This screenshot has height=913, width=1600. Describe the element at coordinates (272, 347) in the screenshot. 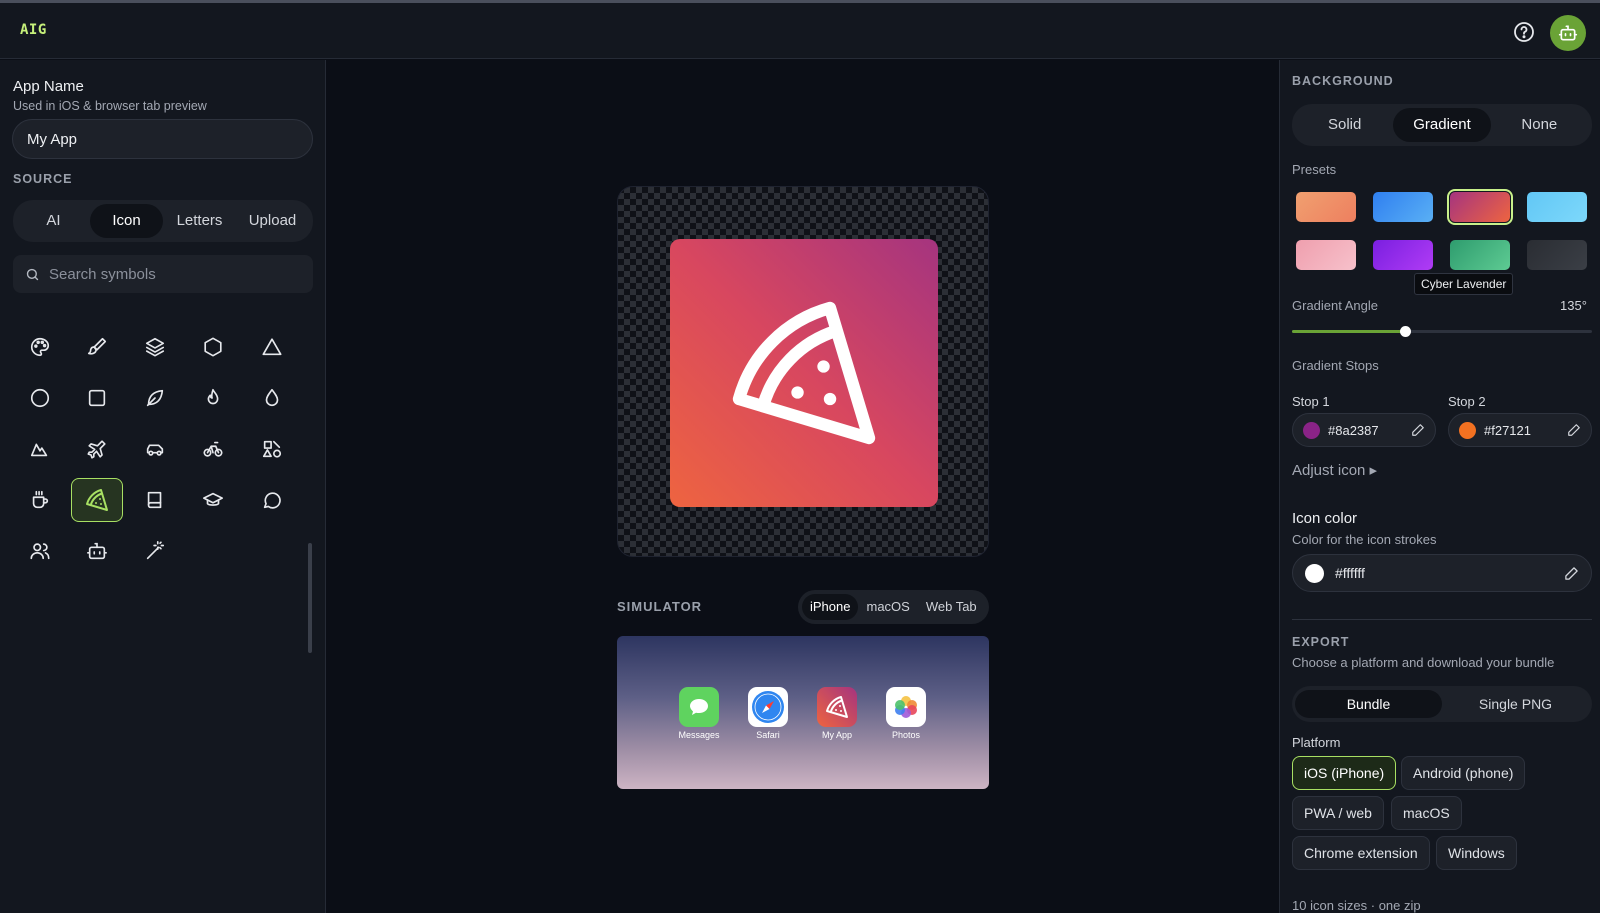

I see `triangle-icon` at that location.